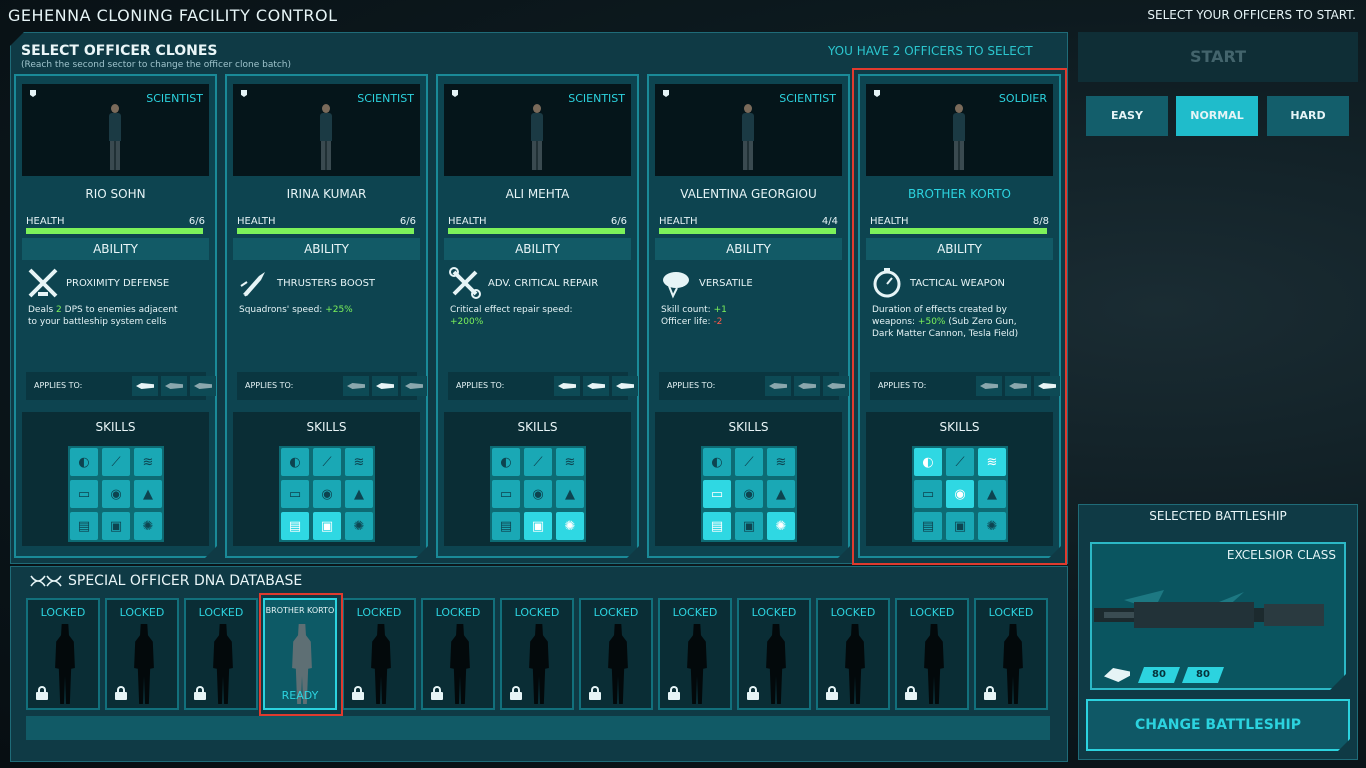  What do you see at coordinates (1218, 516) in the screenshot?
I see `battleship-title: SELECTED BATTLESHIP` at bounding box center [1218, 516].